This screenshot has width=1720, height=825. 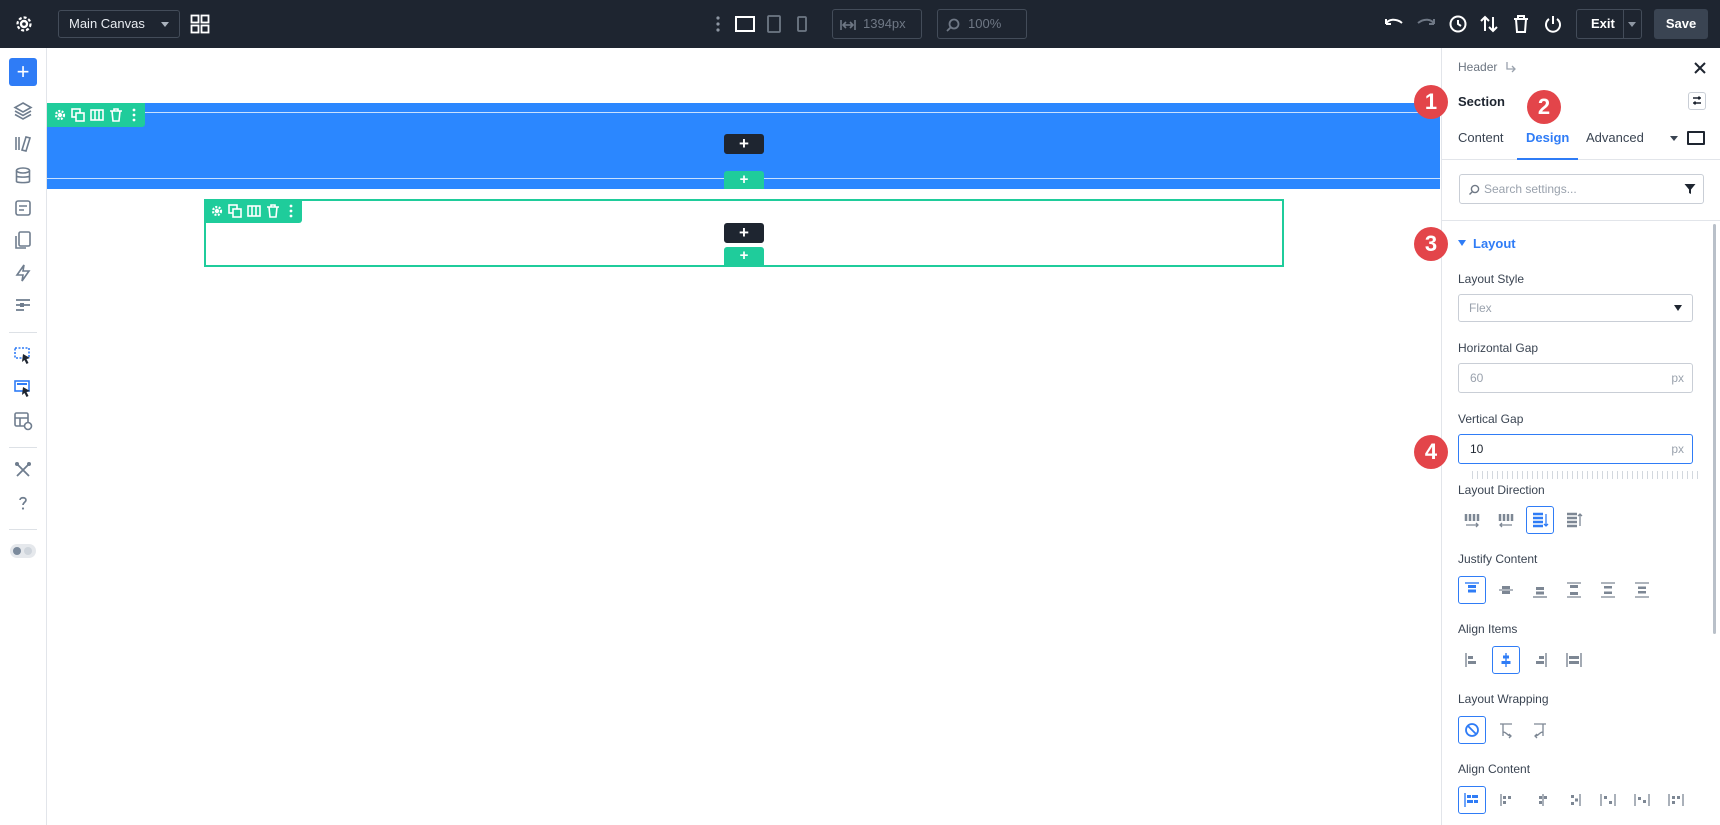 I want to click on database-icon, so click(x=23, y=176).